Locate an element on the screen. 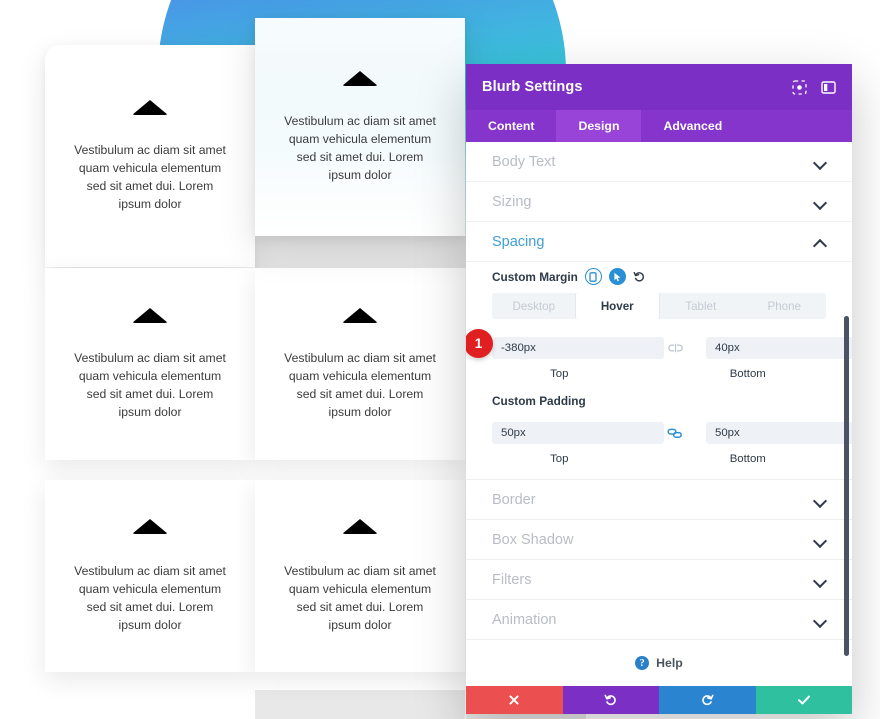  device-tab-tablet: Tablet is located at coordinates (701, 306).